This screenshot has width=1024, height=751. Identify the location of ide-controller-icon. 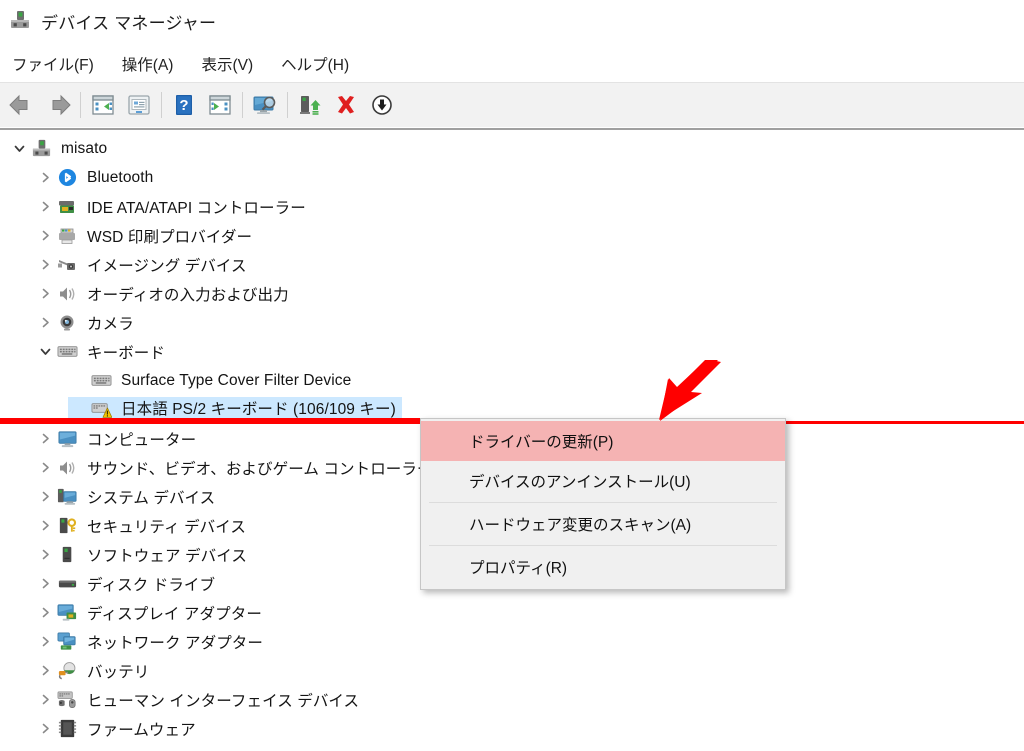
(67, 207).